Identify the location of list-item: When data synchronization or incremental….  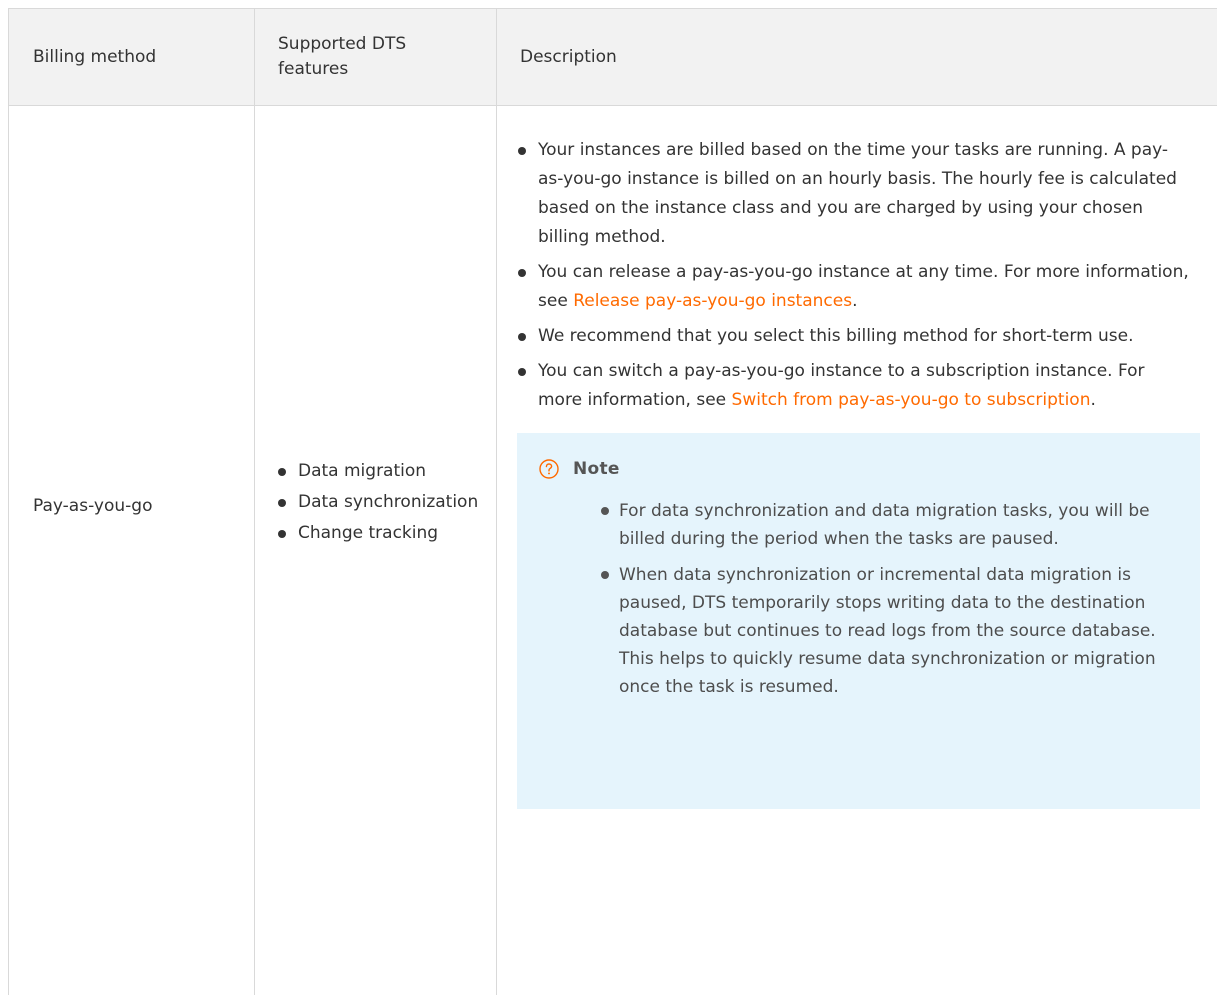
(885, 631).